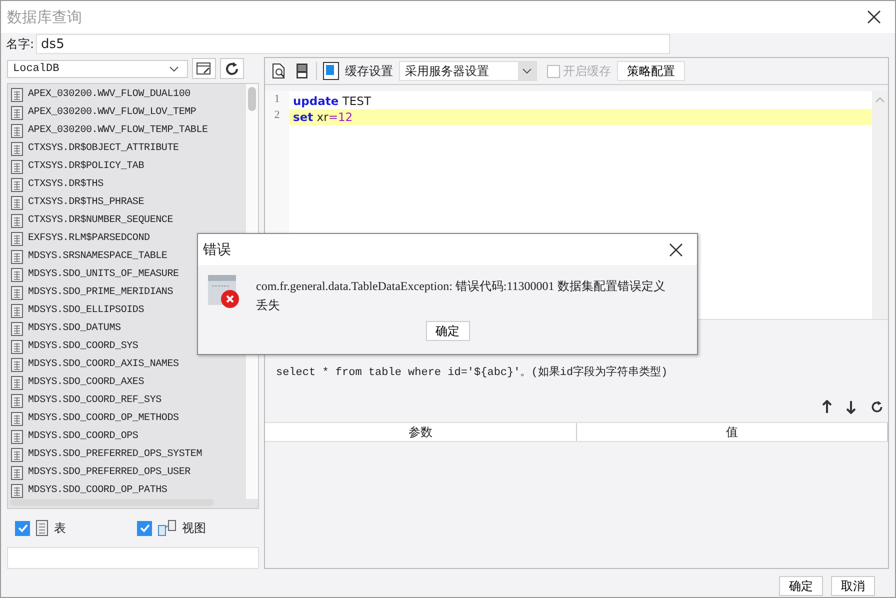 Image resolution: width=896 pixels, height=598 pixels. Describe the element at coordinates (44, 17) in the screenshot. I see `window-title: 数据库查询` at that location.